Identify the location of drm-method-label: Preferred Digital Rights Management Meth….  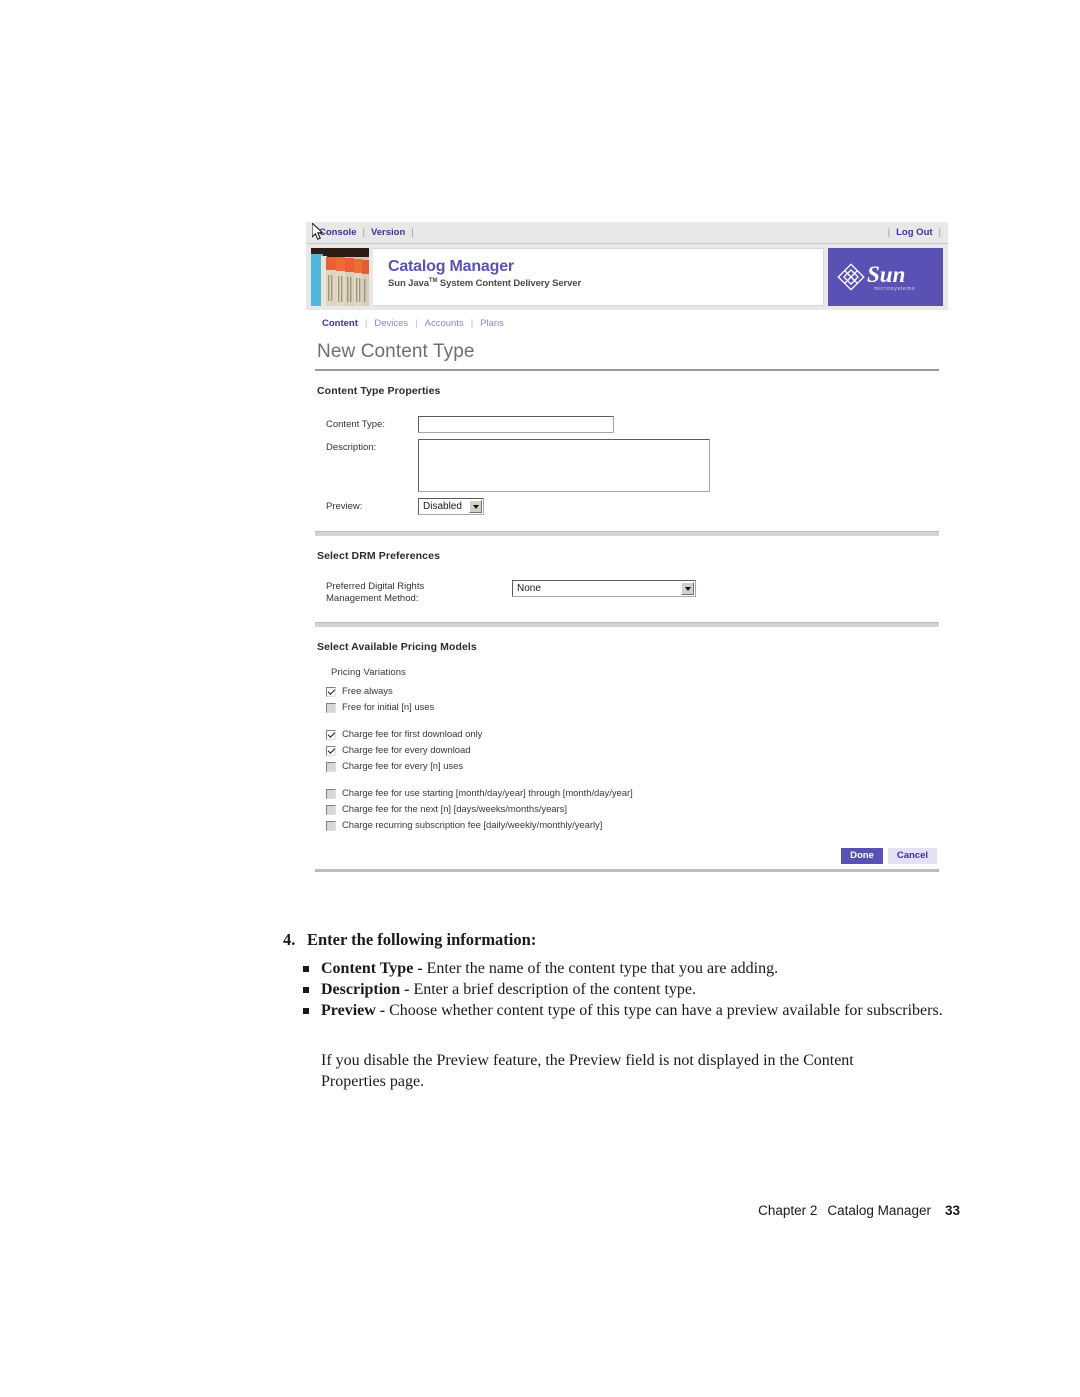
(419, 593).